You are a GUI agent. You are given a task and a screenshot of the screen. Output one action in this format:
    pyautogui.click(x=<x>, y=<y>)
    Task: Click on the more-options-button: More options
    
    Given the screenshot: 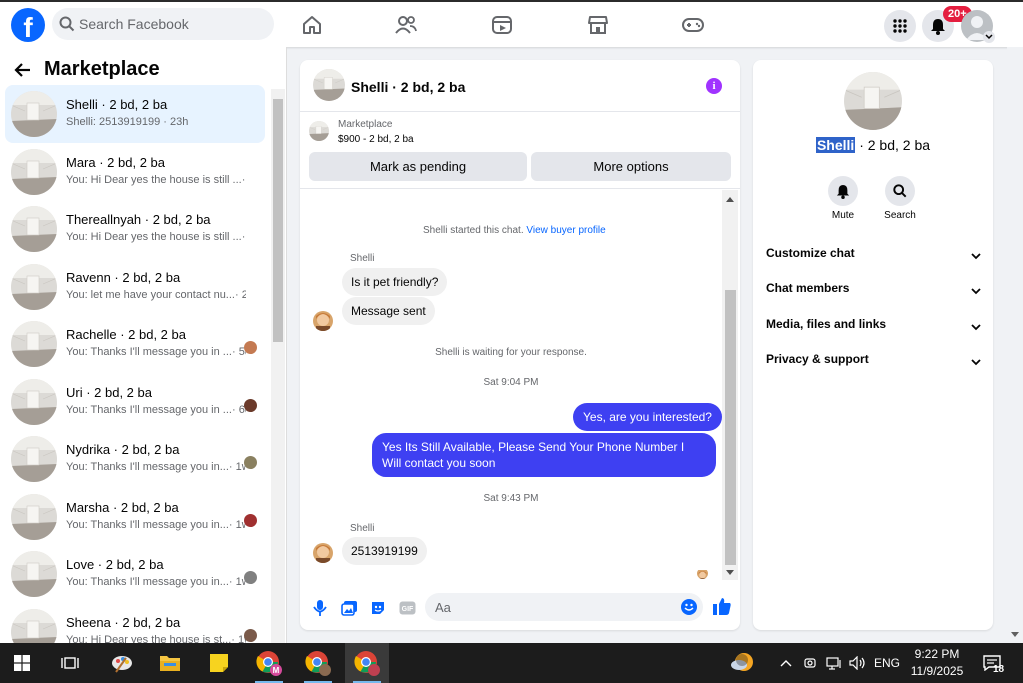 What is the action you would take?
    pyautogui.click(x=631, y=166)
    